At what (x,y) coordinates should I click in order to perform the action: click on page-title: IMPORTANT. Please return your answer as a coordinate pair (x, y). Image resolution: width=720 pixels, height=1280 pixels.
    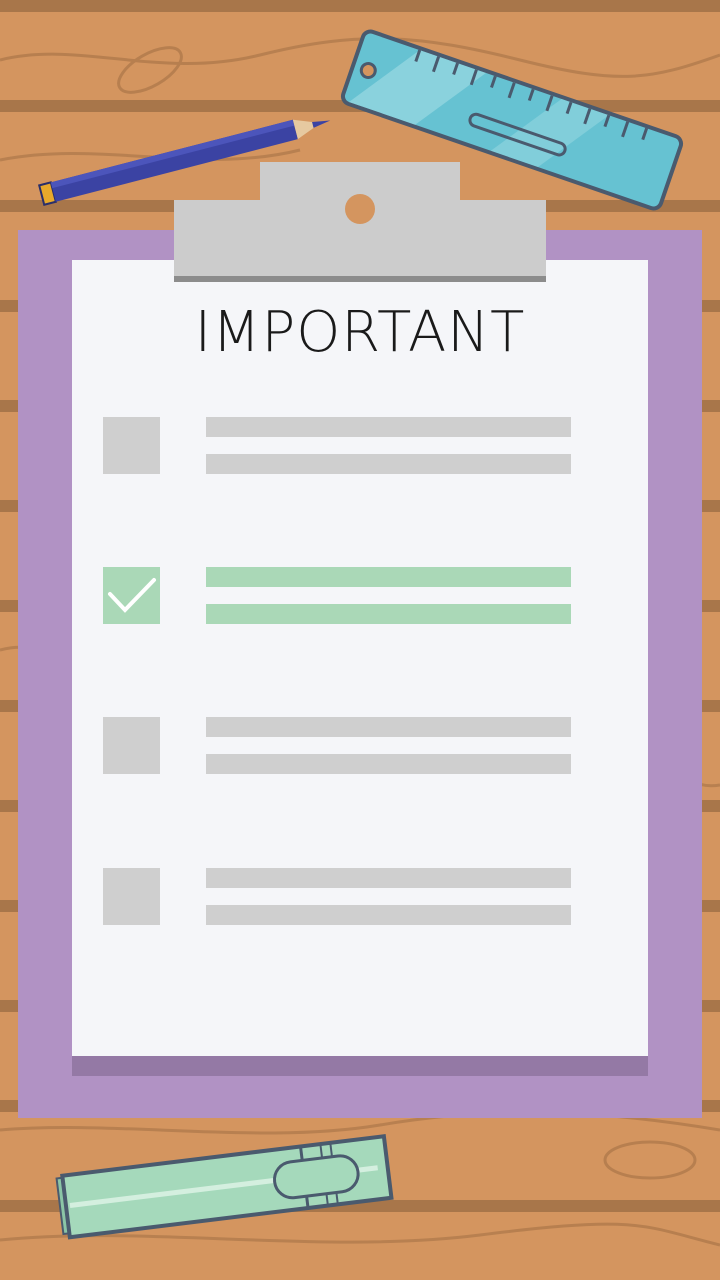
    Looking at the image, I should click on (360, 332).